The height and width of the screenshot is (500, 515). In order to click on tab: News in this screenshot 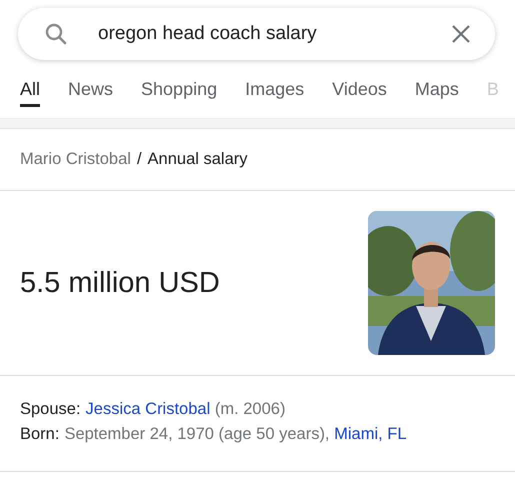, I will do `click(91, 93)`.